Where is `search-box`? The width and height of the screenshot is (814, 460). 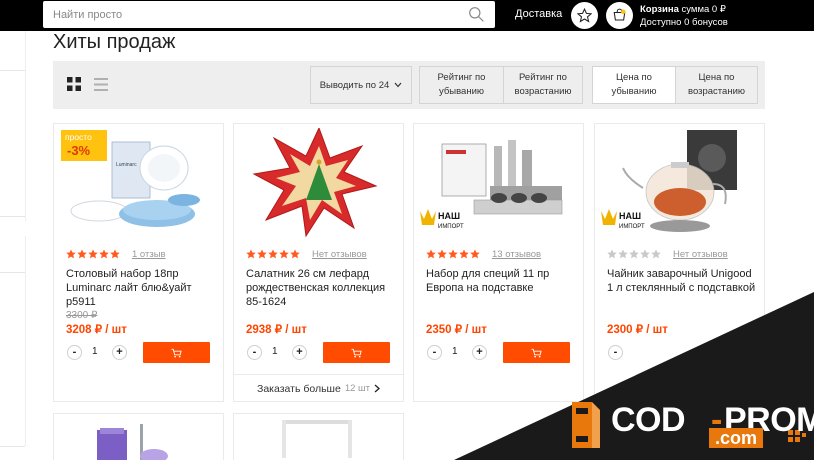
search-box is located at coordinates (269, 14).